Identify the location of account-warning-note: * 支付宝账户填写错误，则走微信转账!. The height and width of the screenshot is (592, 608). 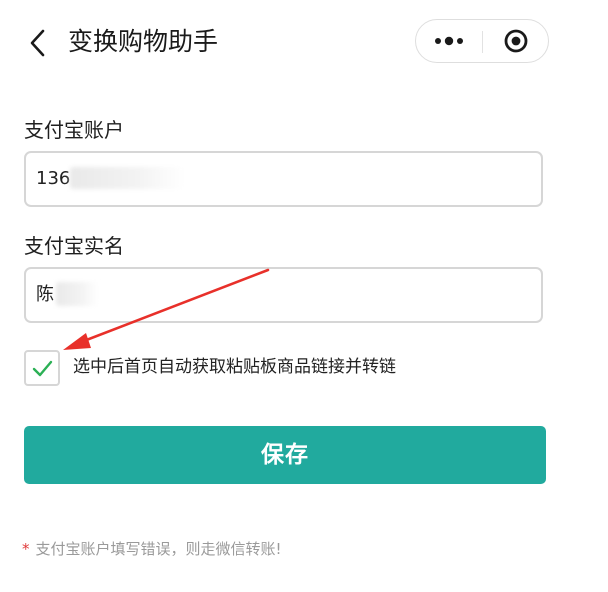
(152, 549).